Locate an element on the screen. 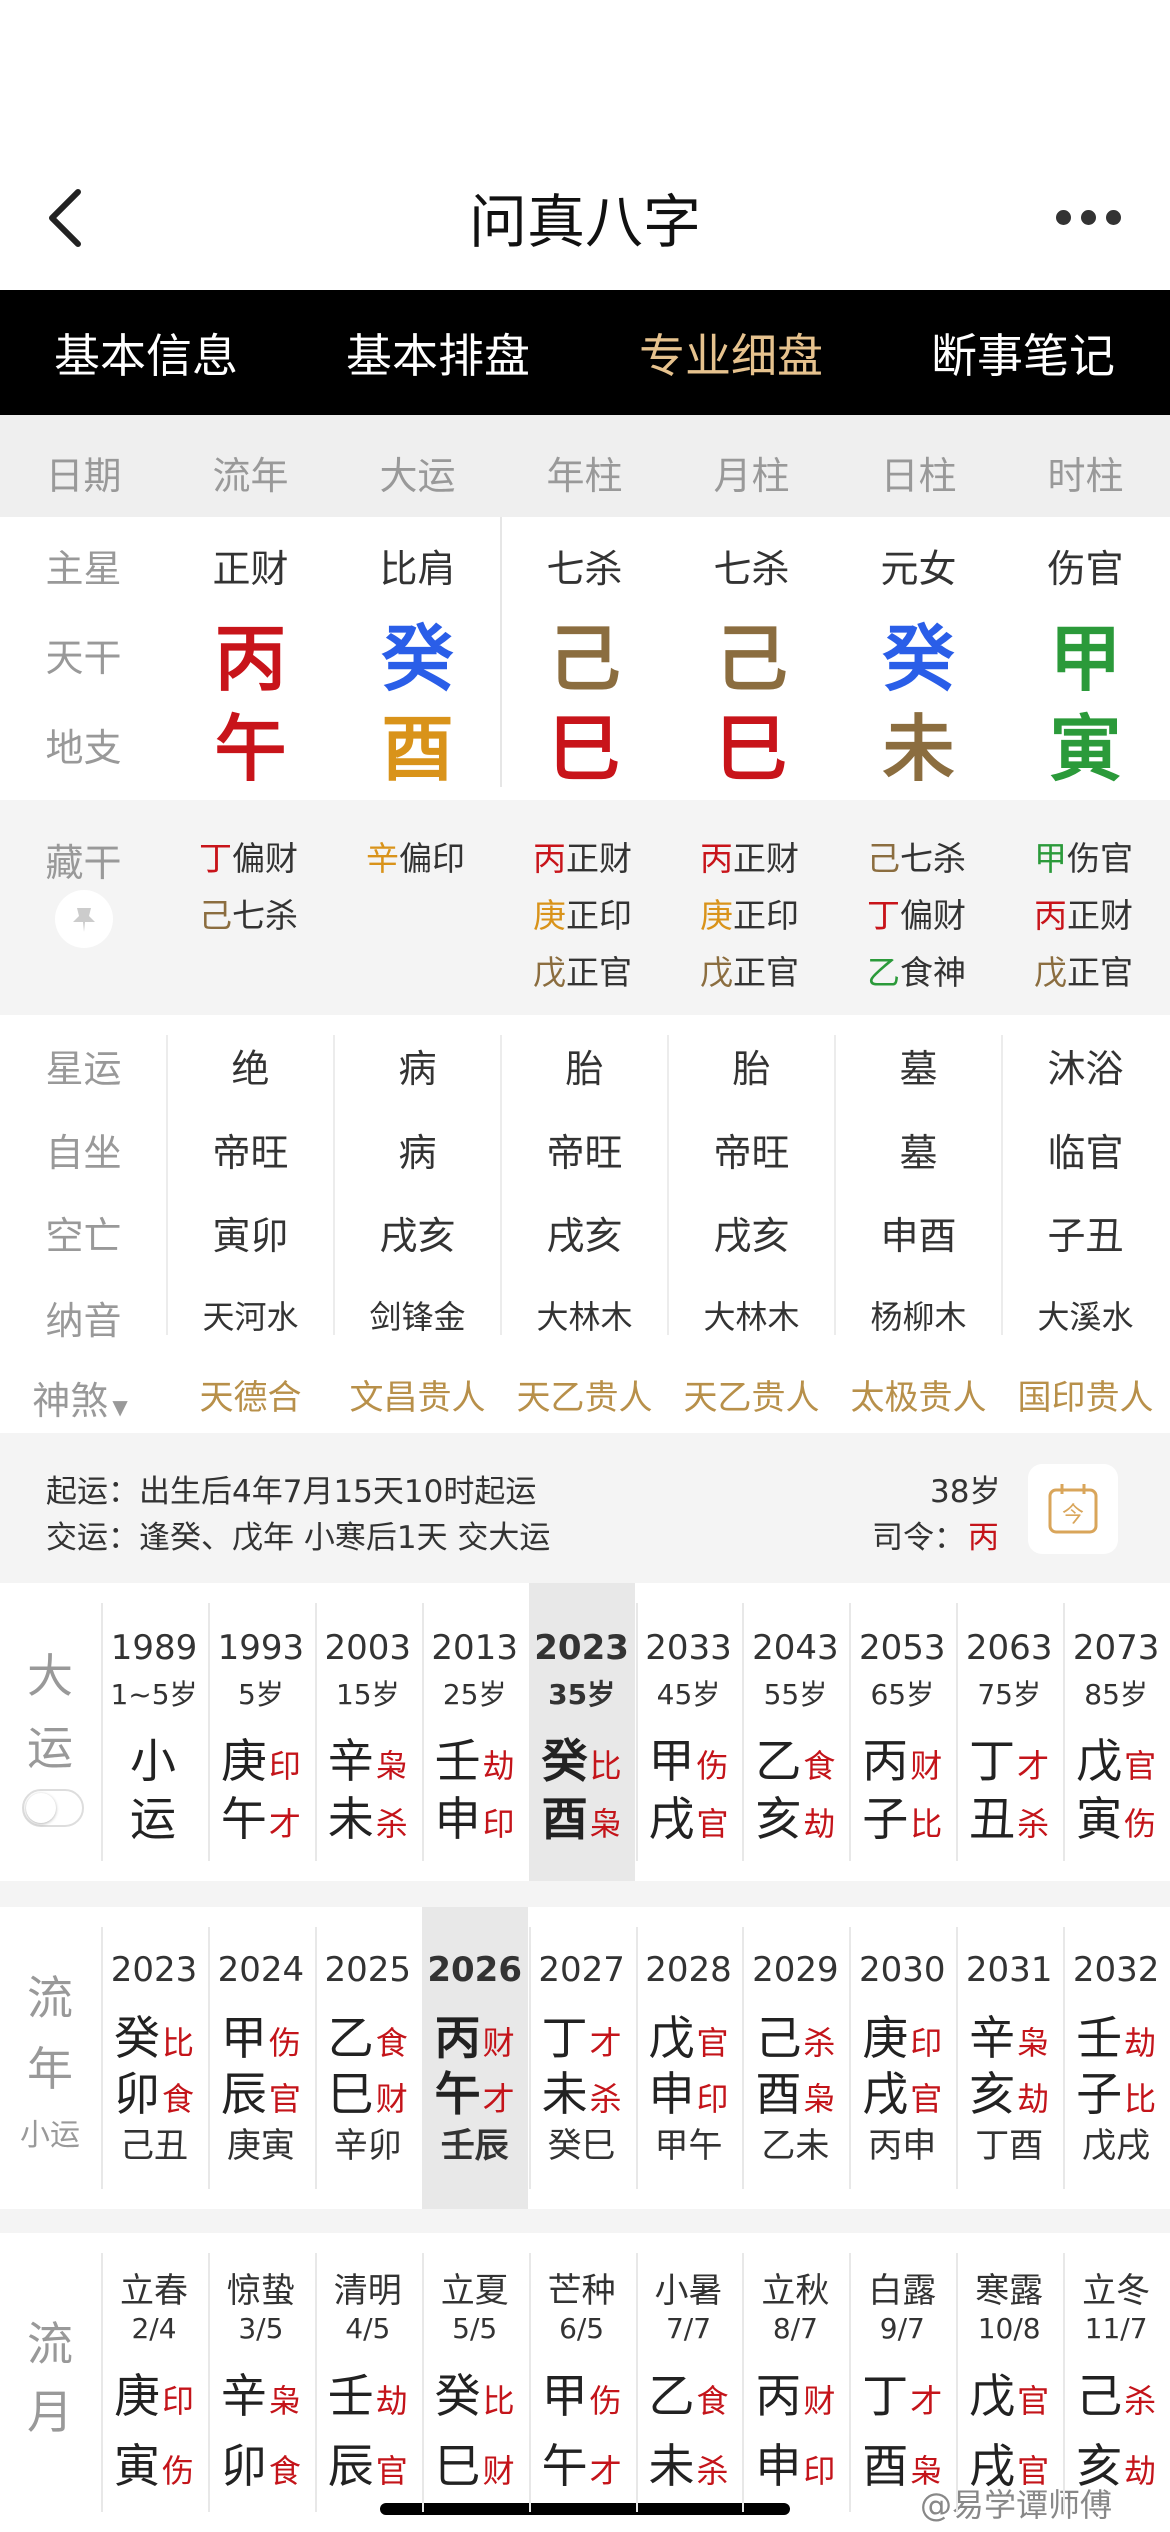 This screenshot has height=2532, width=1170. luck-year: 2013 is located at coordinates (475, 1648).